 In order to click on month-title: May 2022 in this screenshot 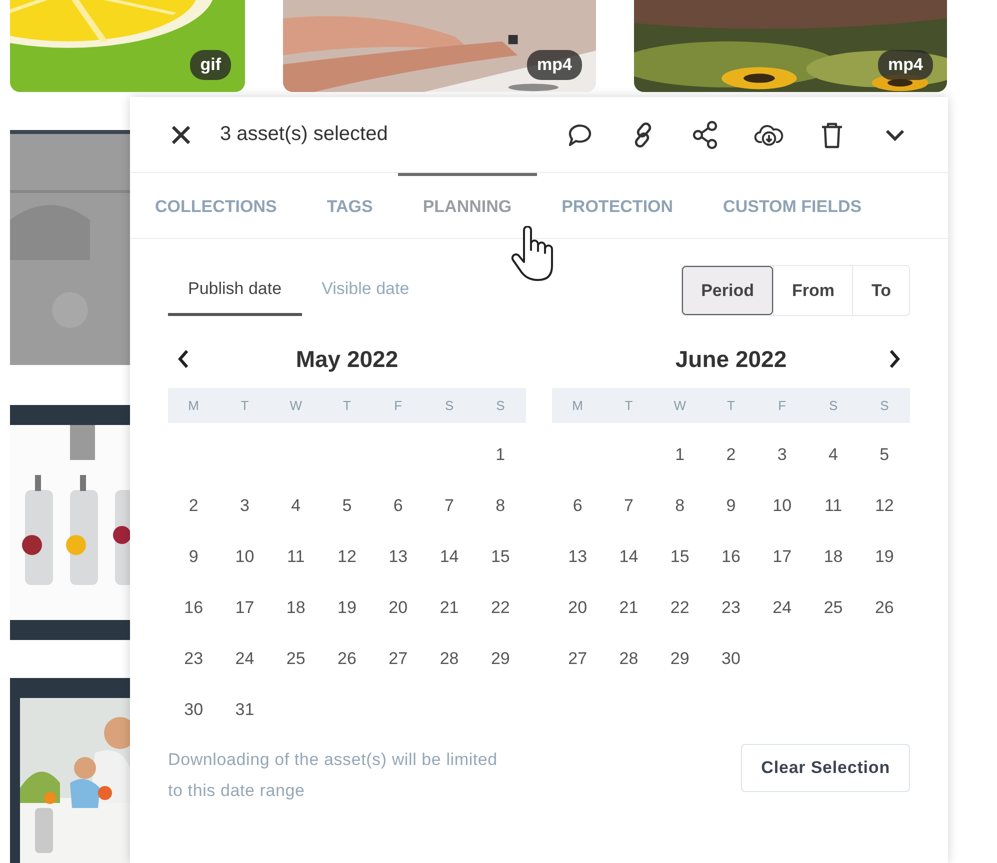, I will do `click(347, 359)`.